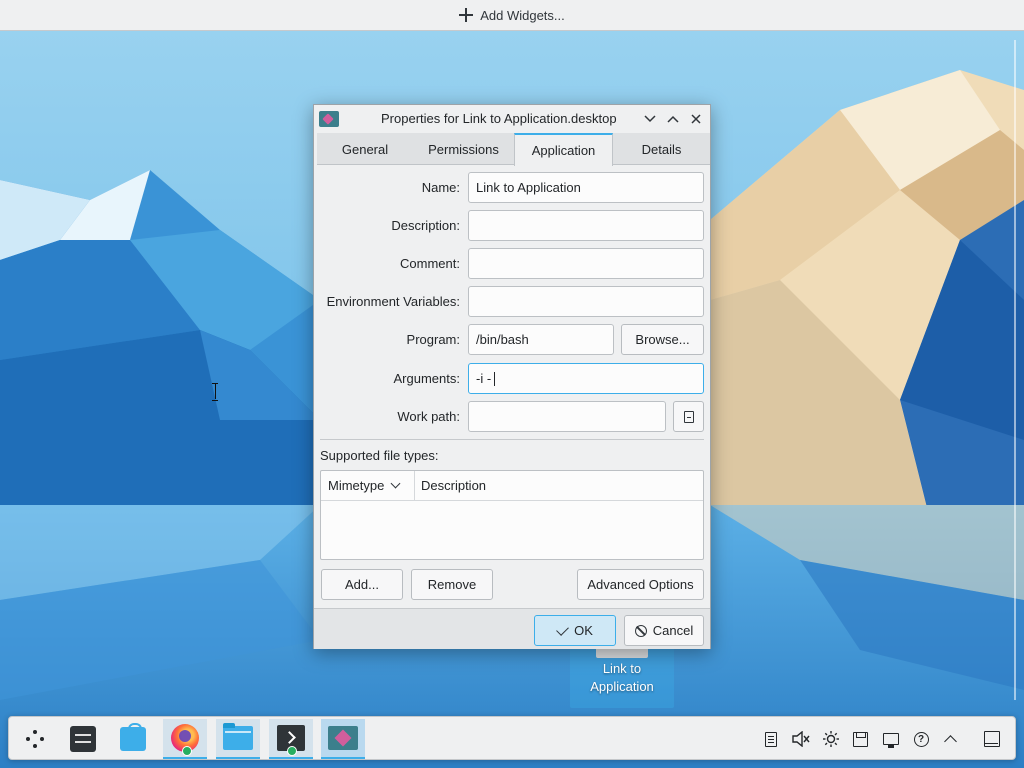  Describe the element at coordinates (368, 485) in the screenshot. I see `mimetype-column-header: Mimetype` at that location.